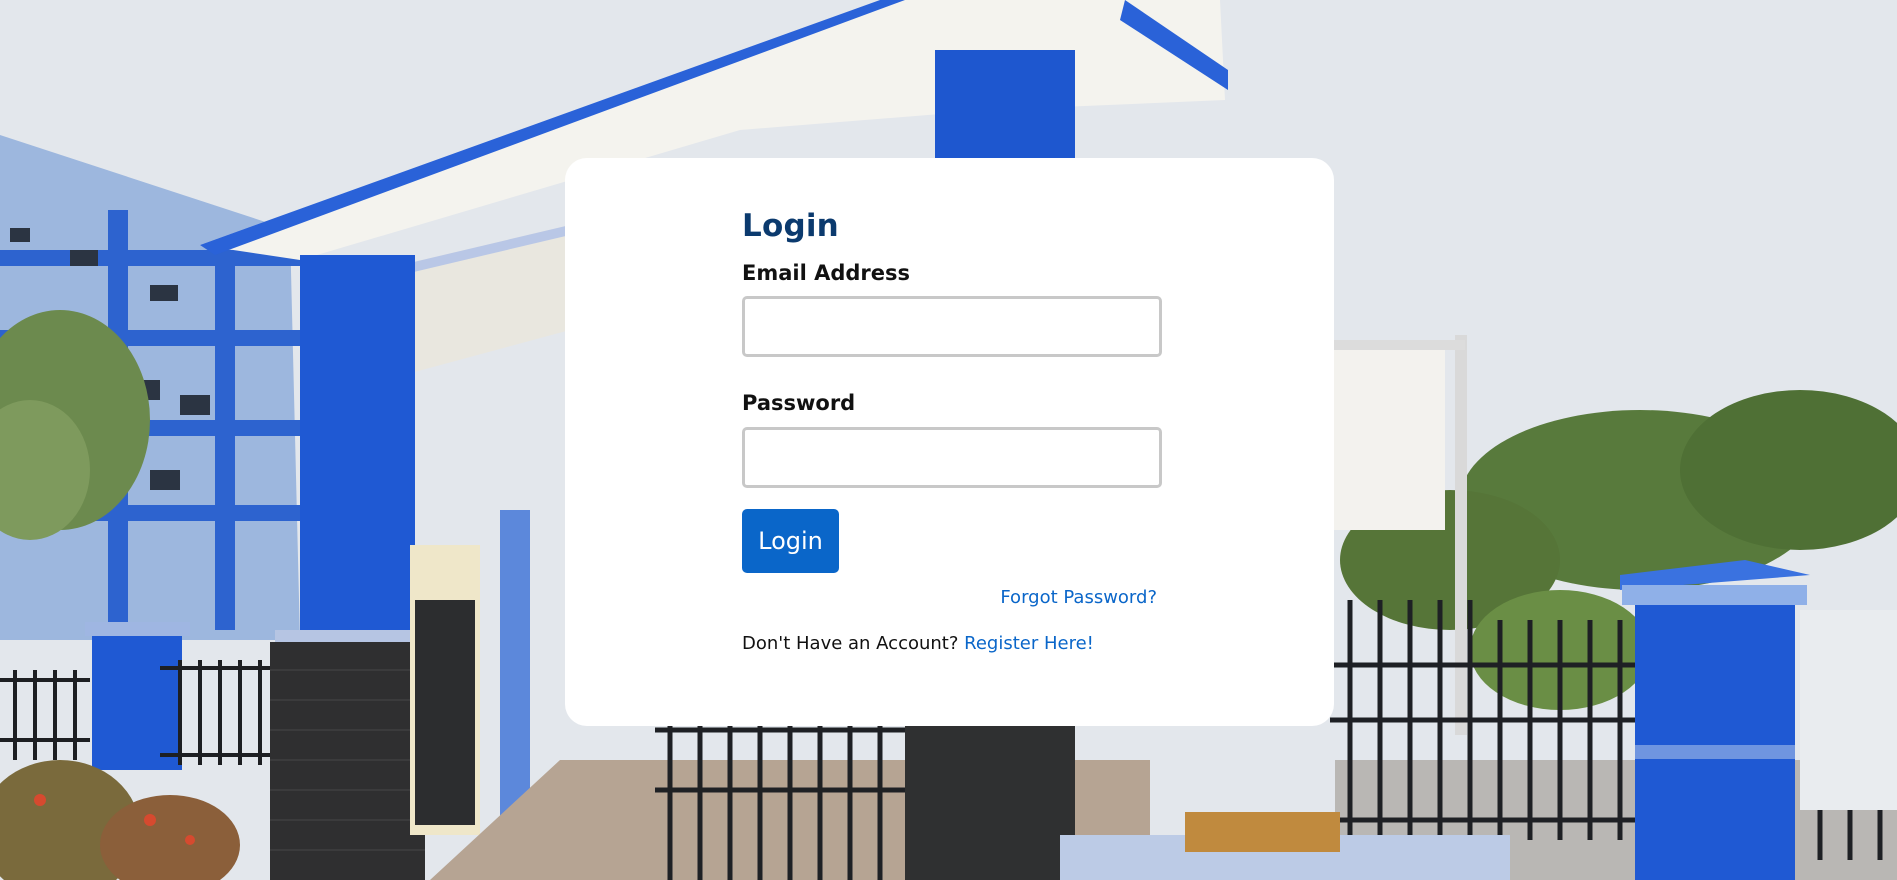  I want to click on login-button: Login, so click(790, 540).